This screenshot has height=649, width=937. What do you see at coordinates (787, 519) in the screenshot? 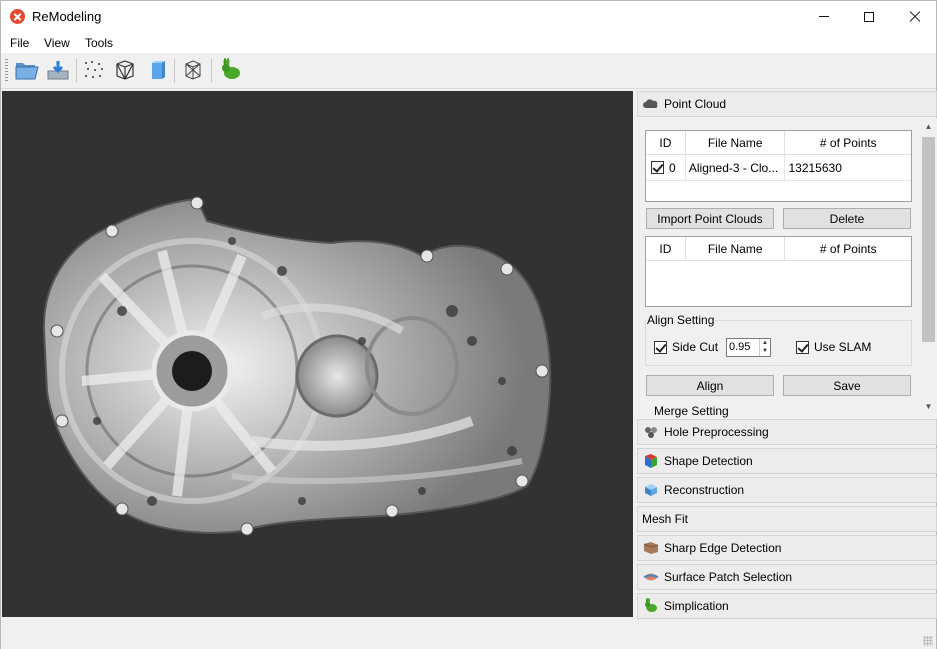
I see `section-header-mesh-fit: Mesh Fit` at bounding box center [787, 519].